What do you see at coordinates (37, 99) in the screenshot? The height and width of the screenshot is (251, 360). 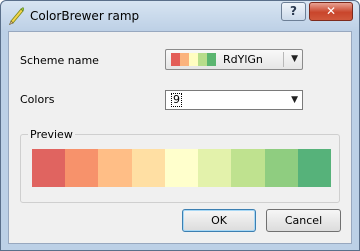 I see `colors-label: Colors` at bounding box center [37, 99].